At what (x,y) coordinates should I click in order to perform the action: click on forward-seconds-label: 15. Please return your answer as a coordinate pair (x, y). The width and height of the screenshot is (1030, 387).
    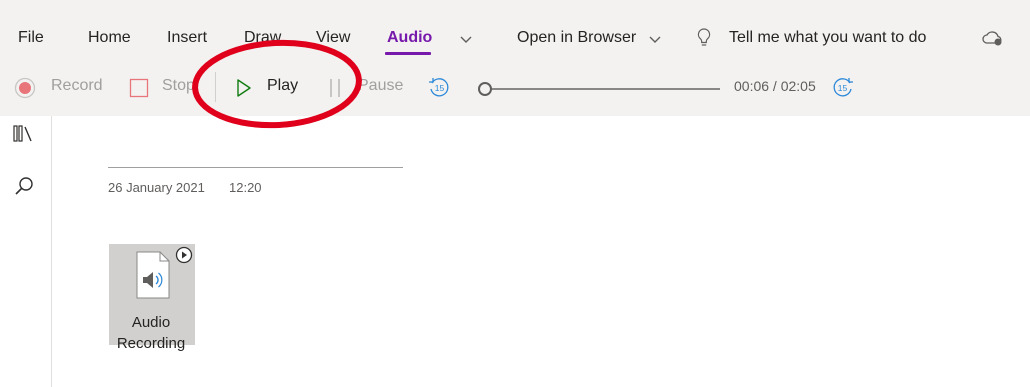
    Looking at the image, I should click on (843, 88).